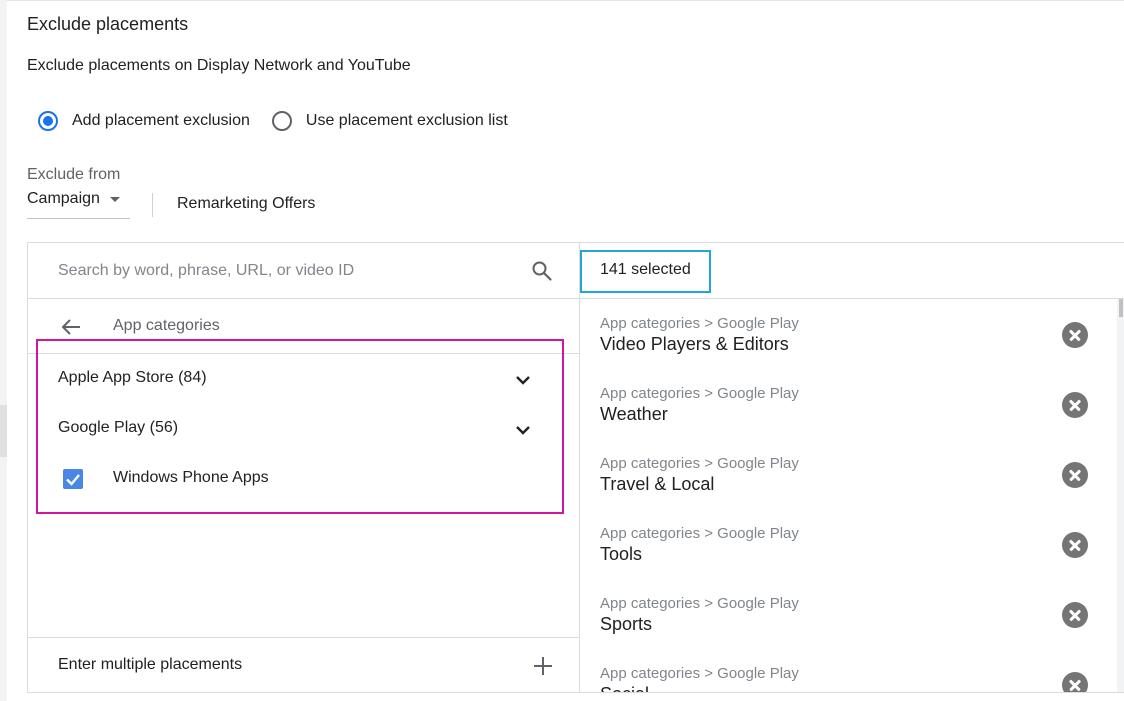  What do you see at coordinates (657, 484) in the screenshot?
I see `item-name: Travel & Local` at bounding box center [657, 484].